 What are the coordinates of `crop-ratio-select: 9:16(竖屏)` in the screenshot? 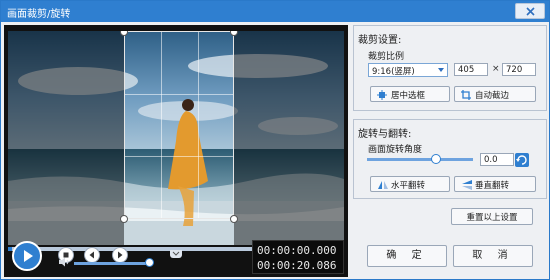 It's located at (408, 70).